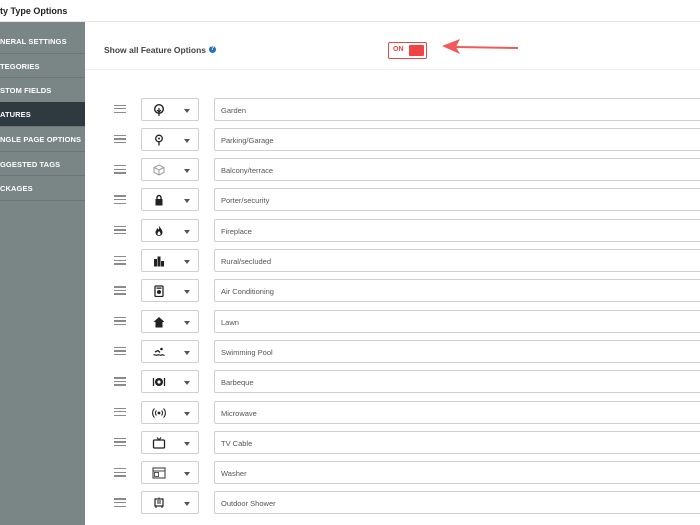 The height and width of the screenshot is (525, 700). Describe the element at coordinates (236, 231) in the screenshot. I see `feature-name-value: Fireplace` at that location.